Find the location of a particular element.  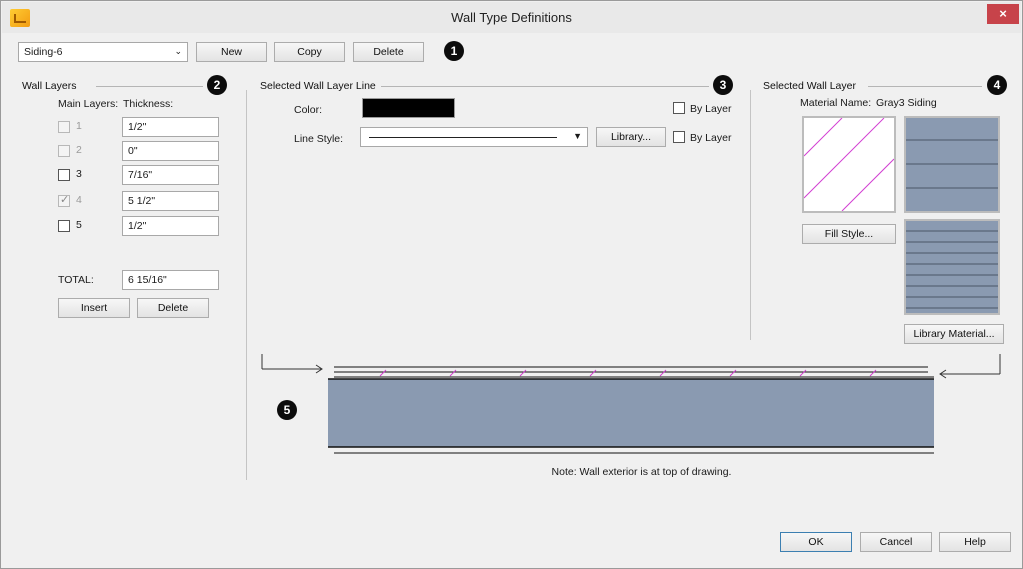

layer-4-checkbox is located at coordinates (64, 200).